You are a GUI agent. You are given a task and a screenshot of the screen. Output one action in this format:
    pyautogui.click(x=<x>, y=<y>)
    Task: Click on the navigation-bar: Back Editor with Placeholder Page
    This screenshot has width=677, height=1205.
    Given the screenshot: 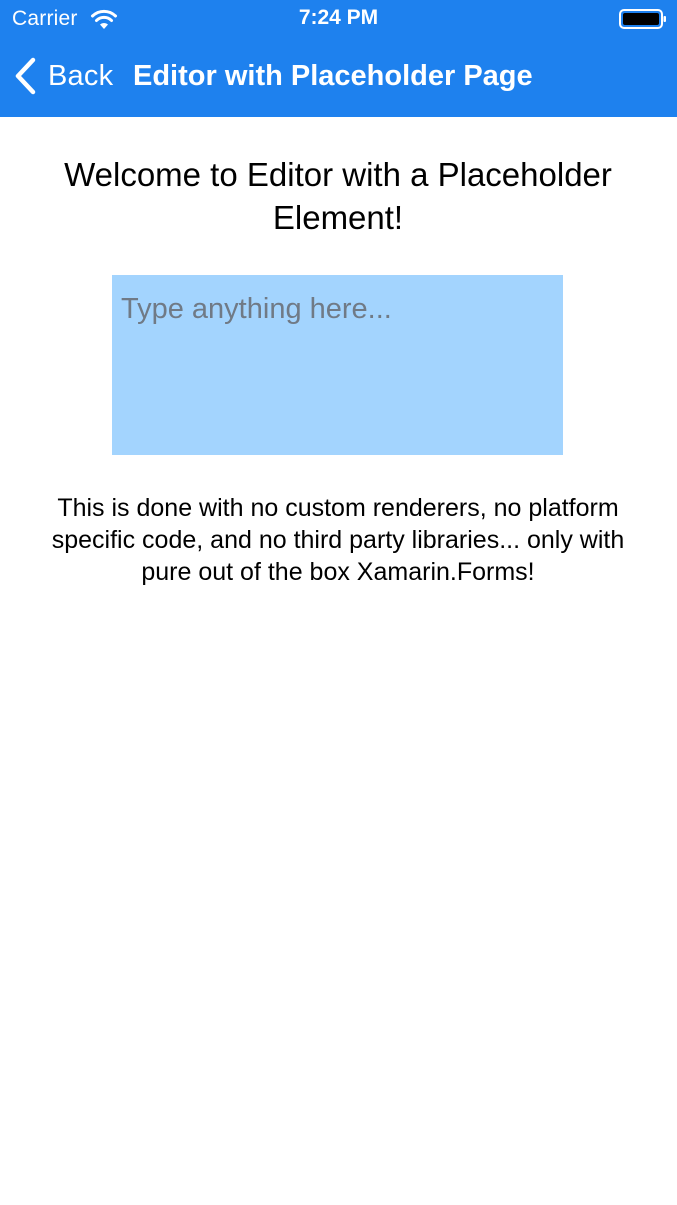 What is the action you would take?
    pyautogui.click(x=338, y=78)
    